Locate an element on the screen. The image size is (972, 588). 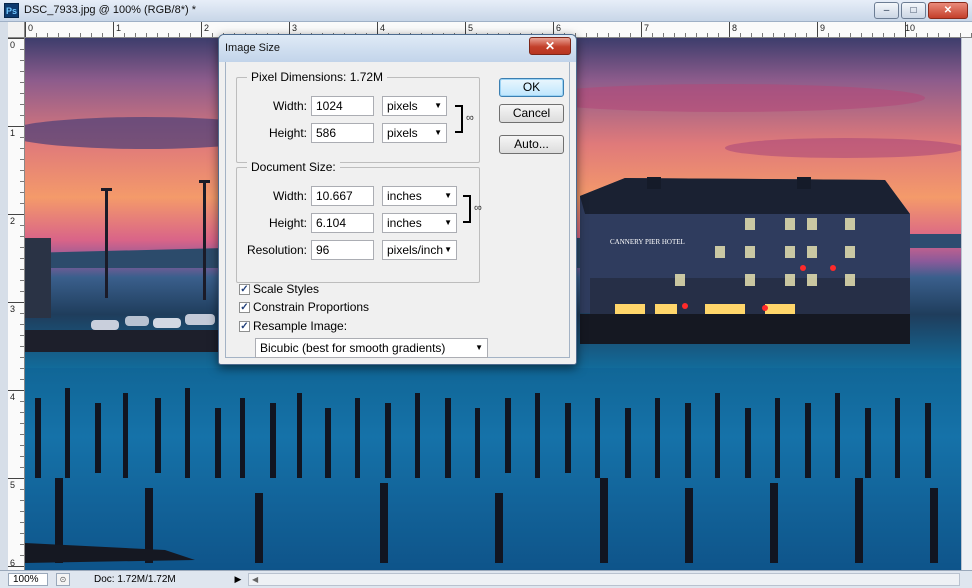
resample-method-select: Bicubic (best for smooth gradients) ▼ is located at coordinates (371, 348).